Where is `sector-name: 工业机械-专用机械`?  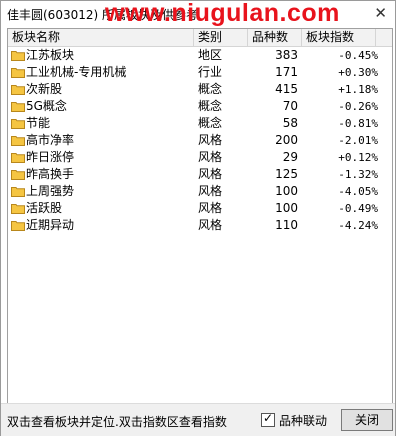
sector-name: 工业机械-专用机械 is located at coordinates (76, 72).